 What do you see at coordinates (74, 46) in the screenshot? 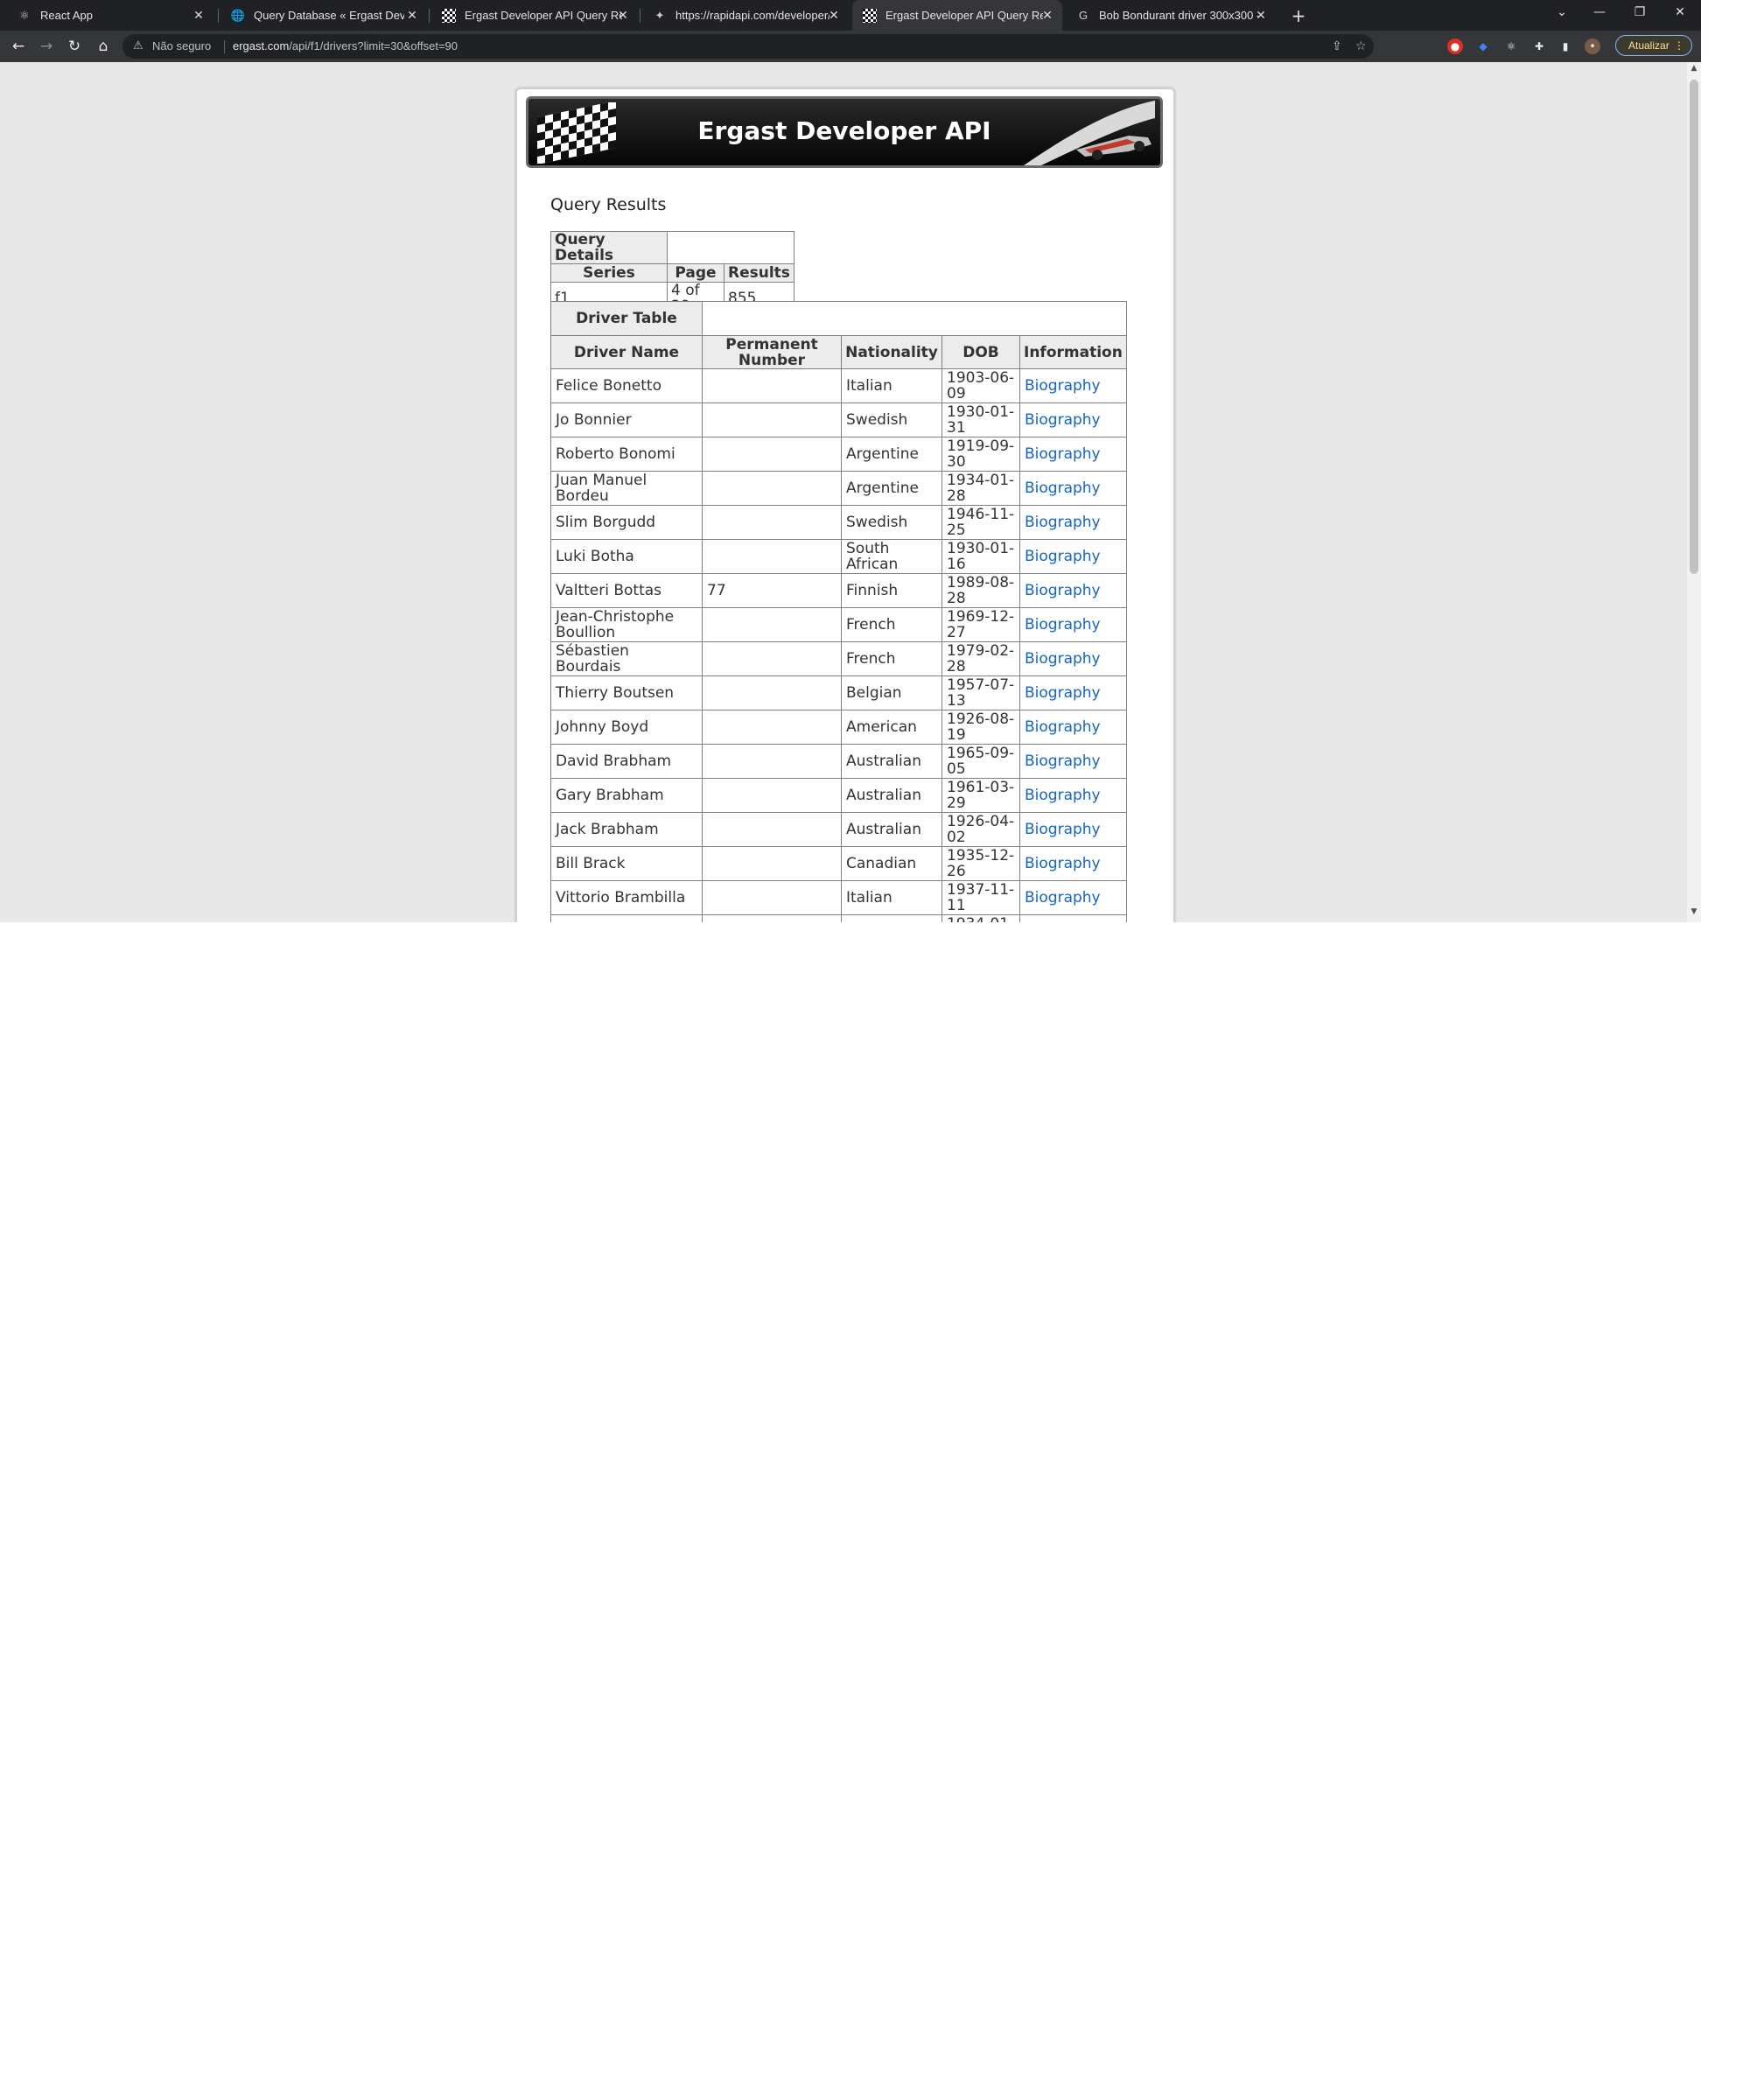
I see `reload-button: ↻` at bounding box center [74, 46].